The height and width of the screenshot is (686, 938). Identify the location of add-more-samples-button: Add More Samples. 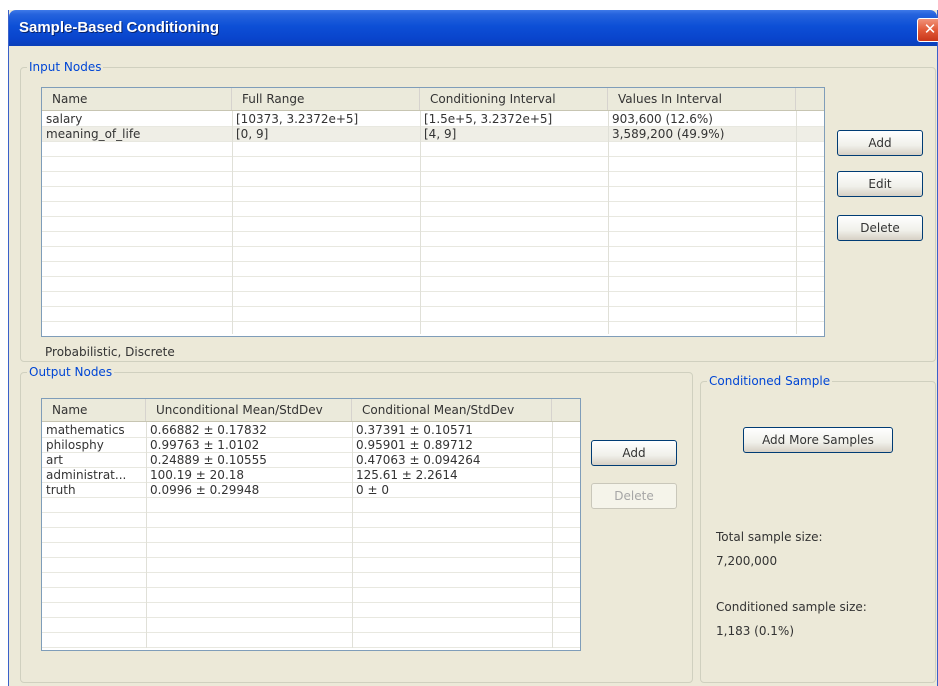
(818, 440).